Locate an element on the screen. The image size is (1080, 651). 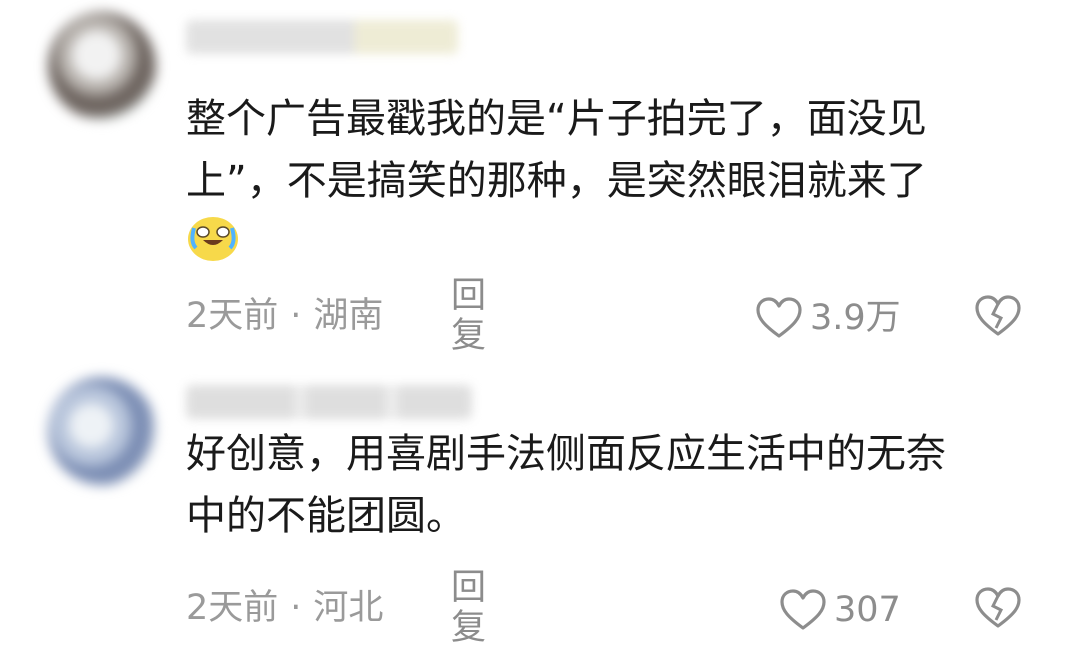
comment-text: 好创意，用喜剧手法侧面反应生活中的无奈 中的不能团圆。 is located at coordinates (611, 485).